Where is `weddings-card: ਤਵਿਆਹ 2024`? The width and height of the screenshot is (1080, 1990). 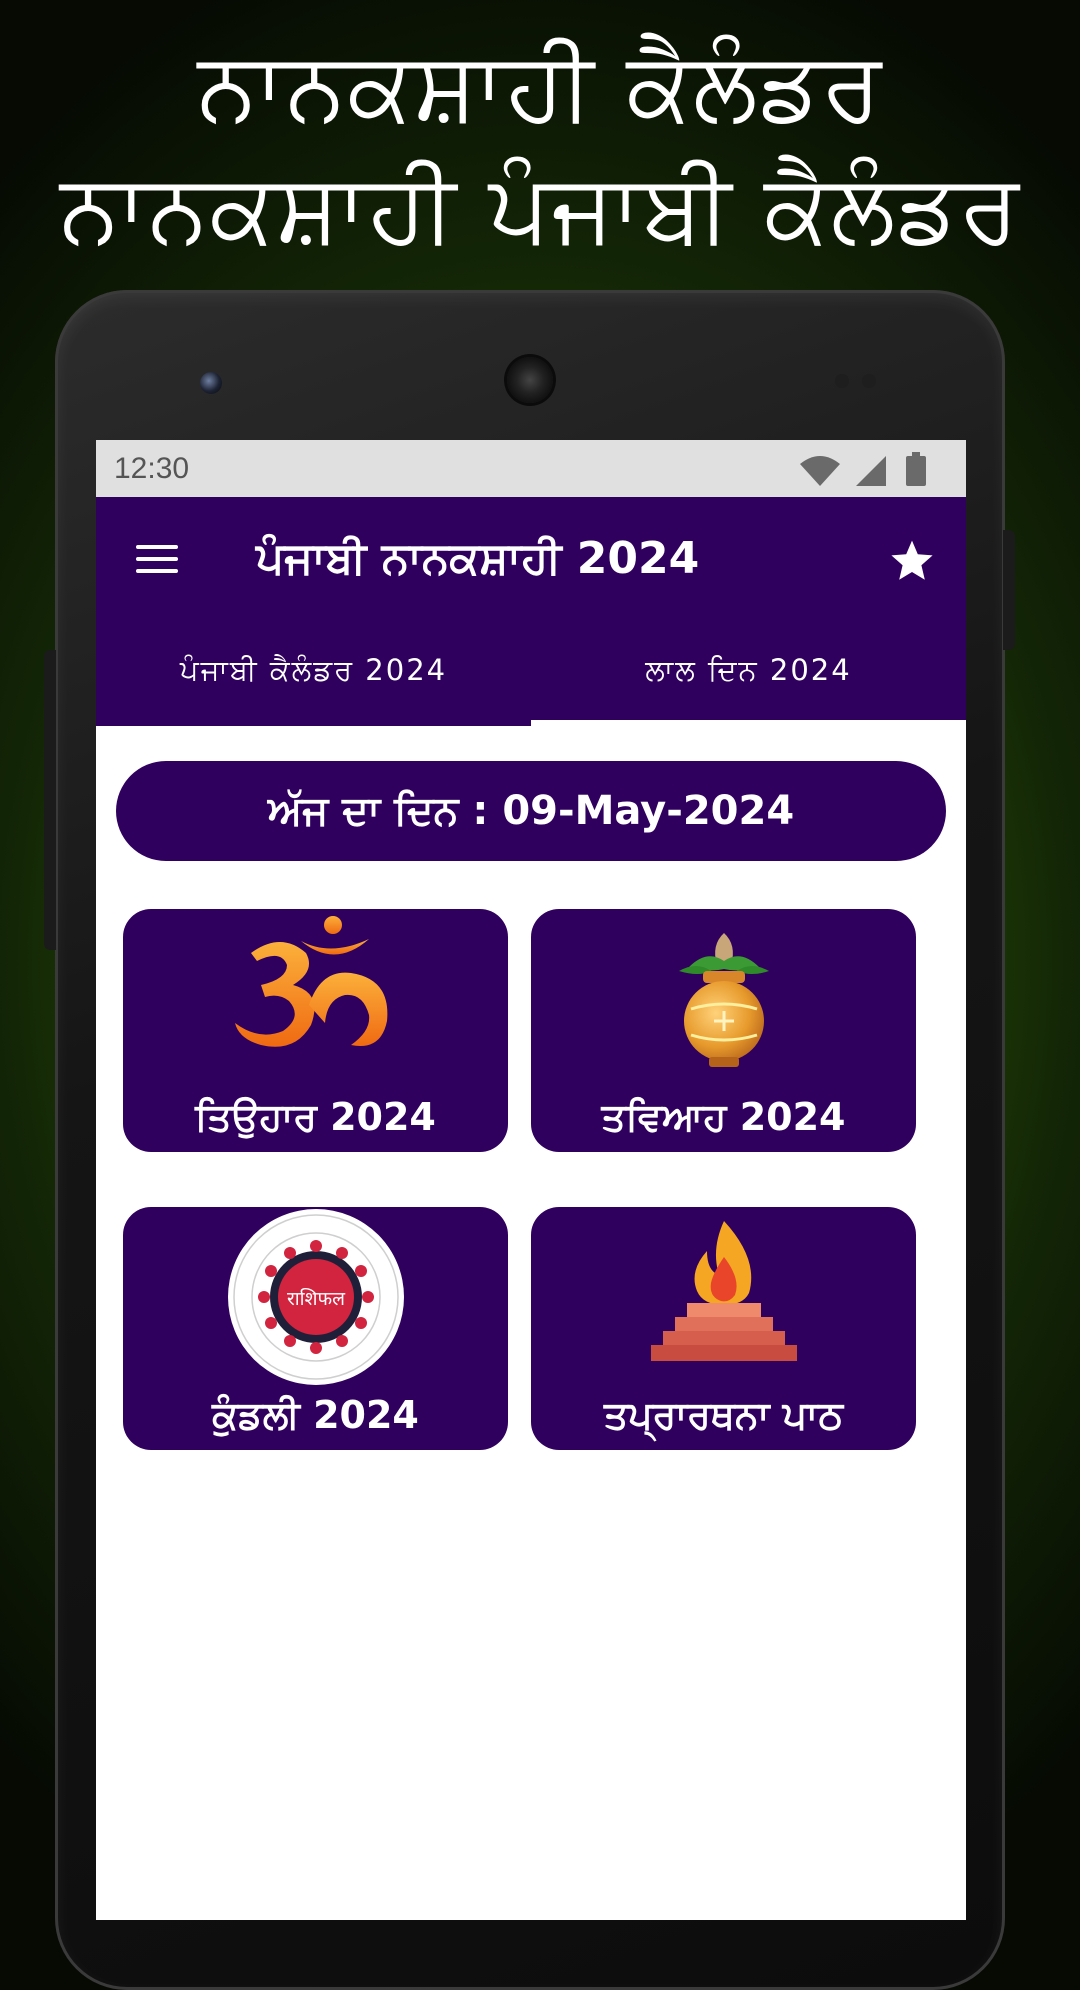
weddings-card: ਤਵਿਆਹ 2024 is located at coordinates (723, 1030).